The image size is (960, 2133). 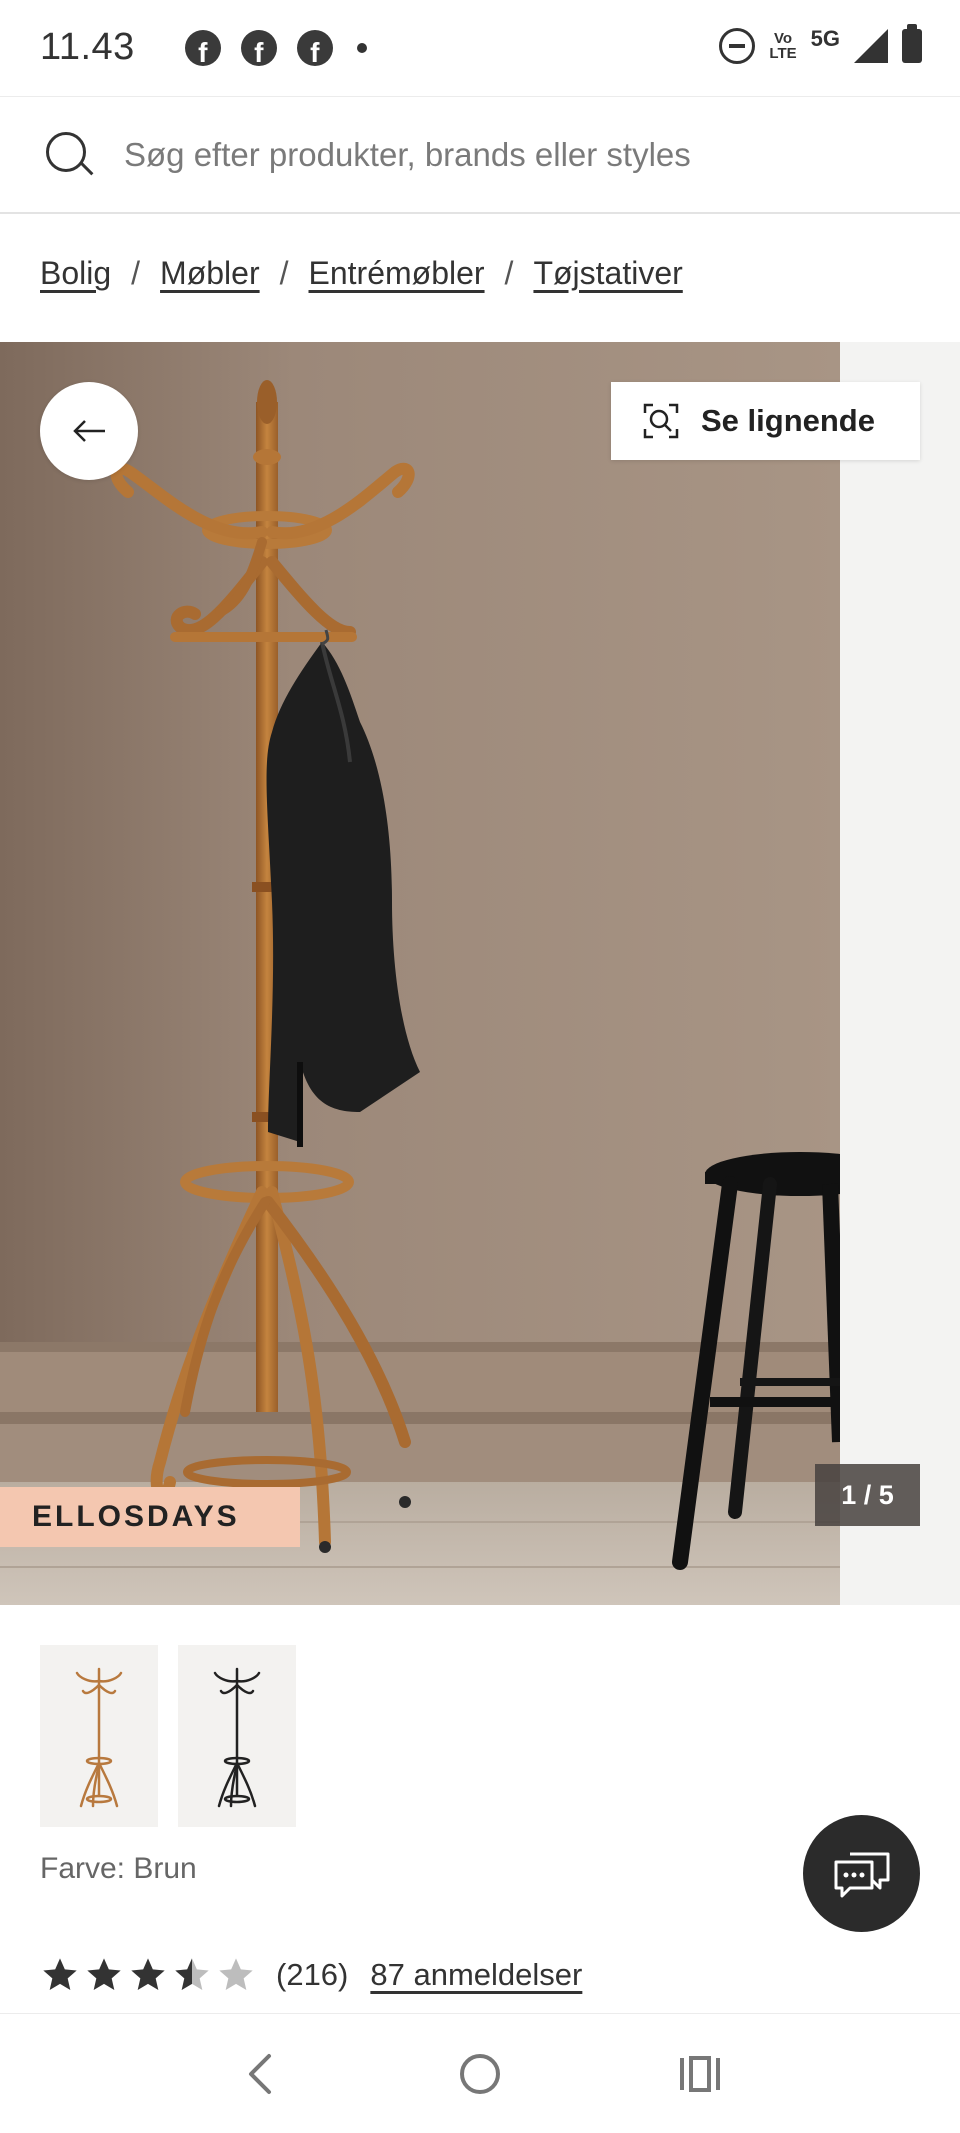 I want to click on breadcrumb-link-entremobler: Entrémøbler, so click(x=397, y=273).